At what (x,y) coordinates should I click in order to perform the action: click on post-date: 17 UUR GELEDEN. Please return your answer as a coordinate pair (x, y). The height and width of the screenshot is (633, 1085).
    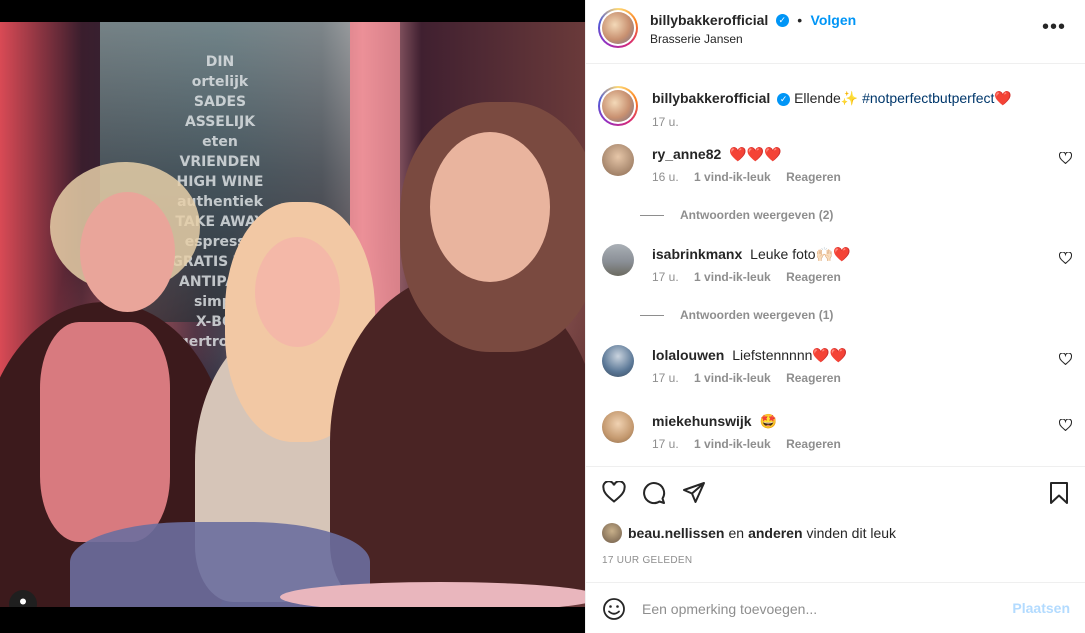
    Looking at the image, I should click on (647, 560).